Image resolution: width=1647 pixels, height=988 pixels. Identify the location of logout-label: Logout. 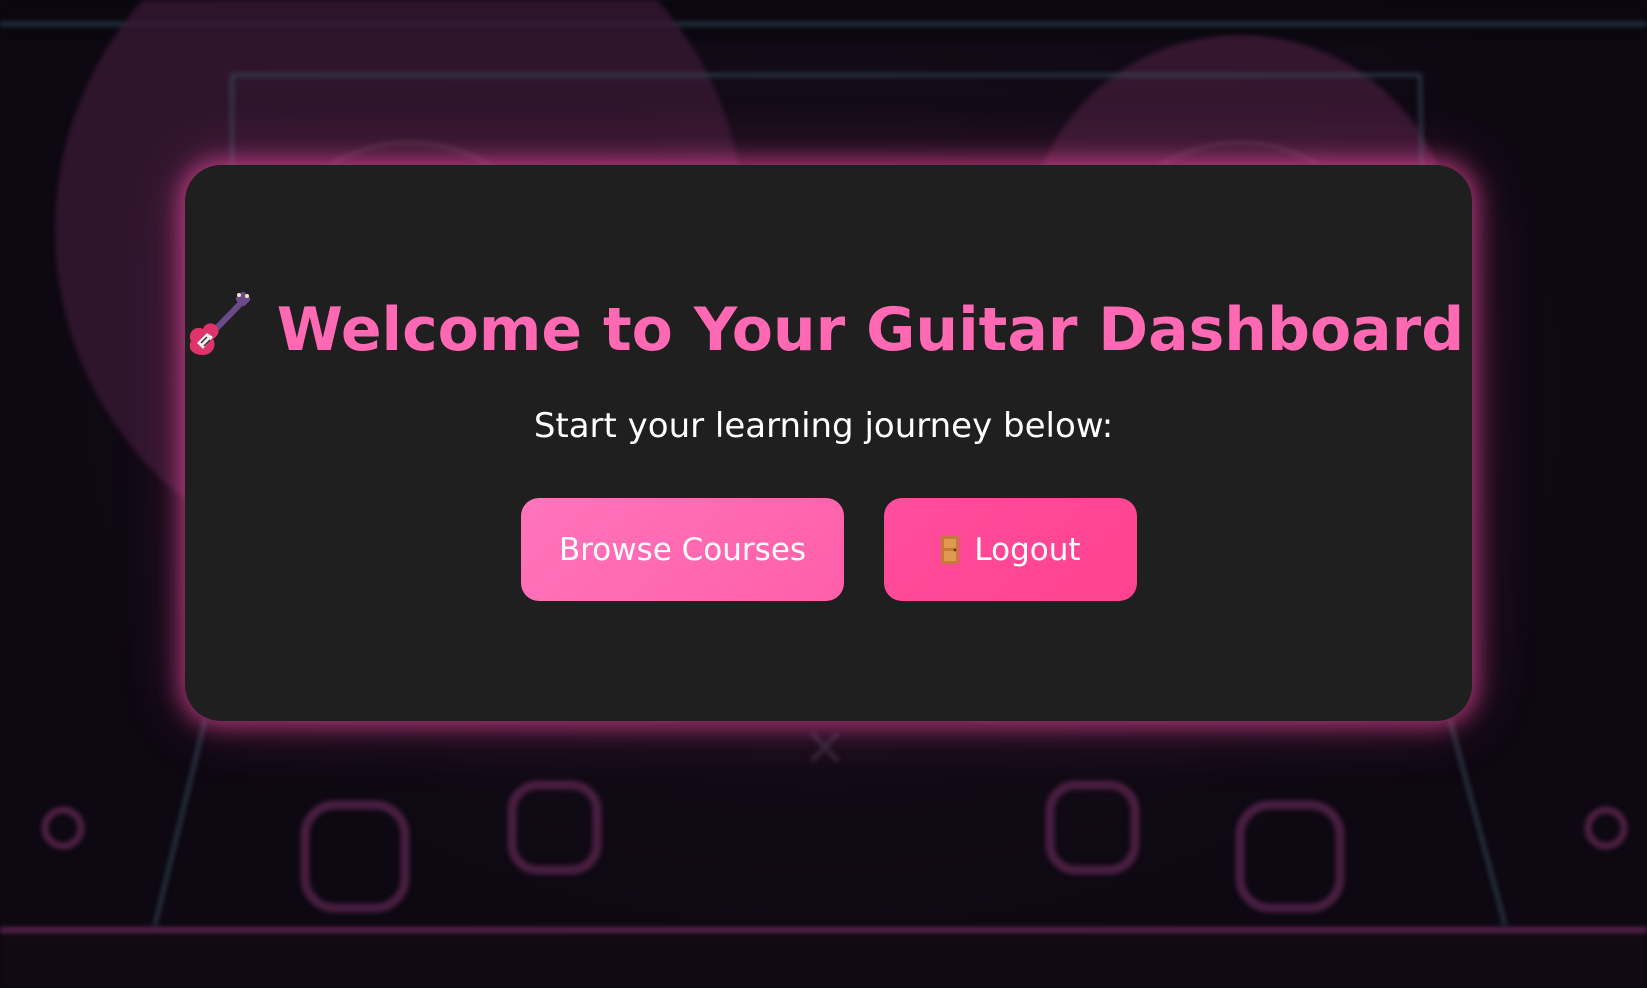
(1027, 549).